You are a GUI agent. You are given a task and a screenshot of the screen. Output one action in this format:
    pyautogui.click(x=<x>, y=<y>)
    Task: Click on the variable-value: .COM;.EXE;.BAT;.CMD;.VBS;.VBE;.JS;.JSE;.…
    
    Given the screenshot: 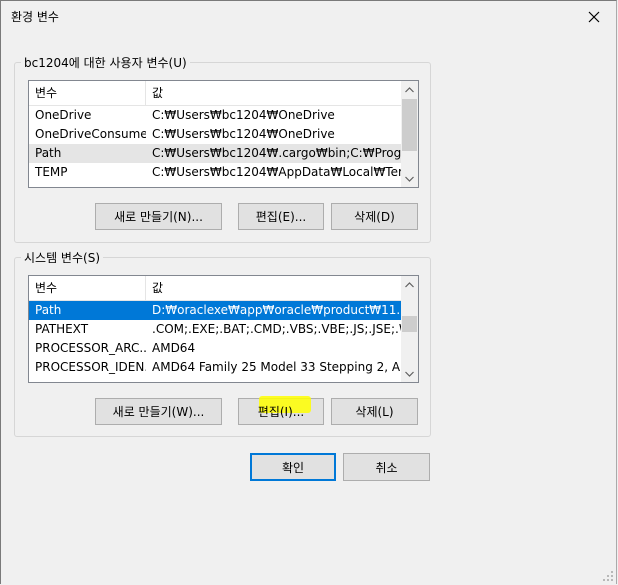 What is the action you would take?
    pyautogui.click(x=276, y=329)
    